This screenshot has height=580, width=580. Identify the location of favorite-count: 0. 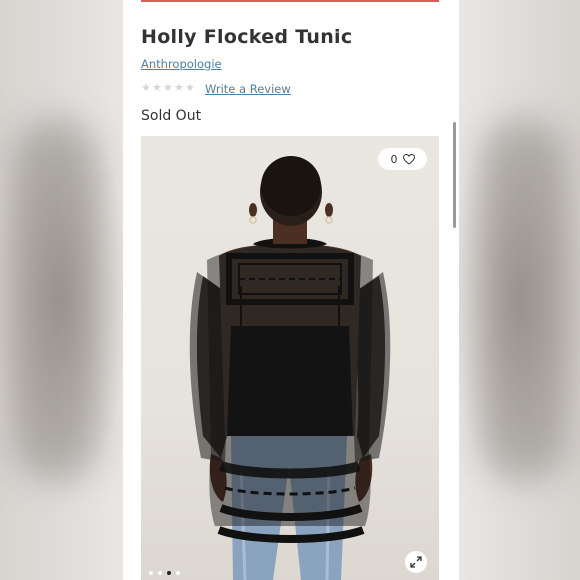
(394, 159).